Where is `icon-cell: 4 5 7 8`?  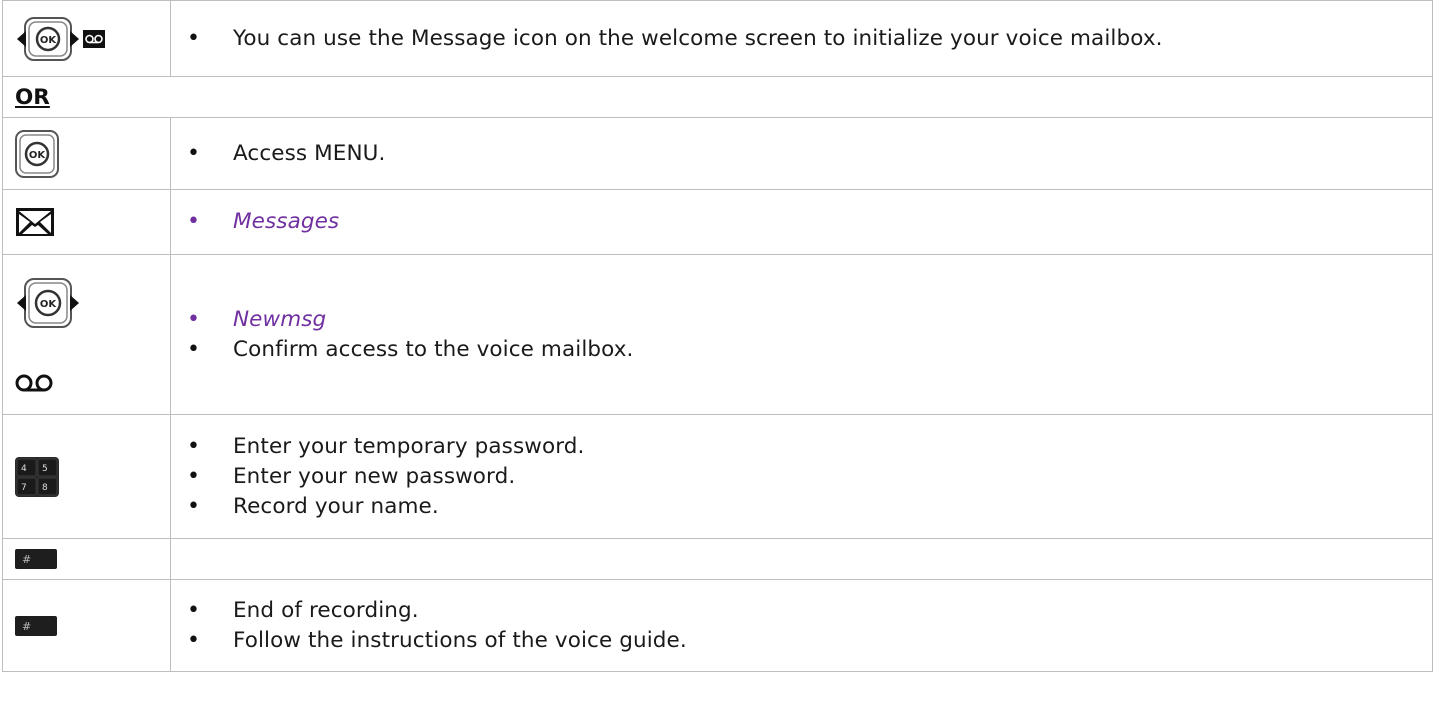 icon-cell: 4 5 7 8 is located at coordinates (86, 476).